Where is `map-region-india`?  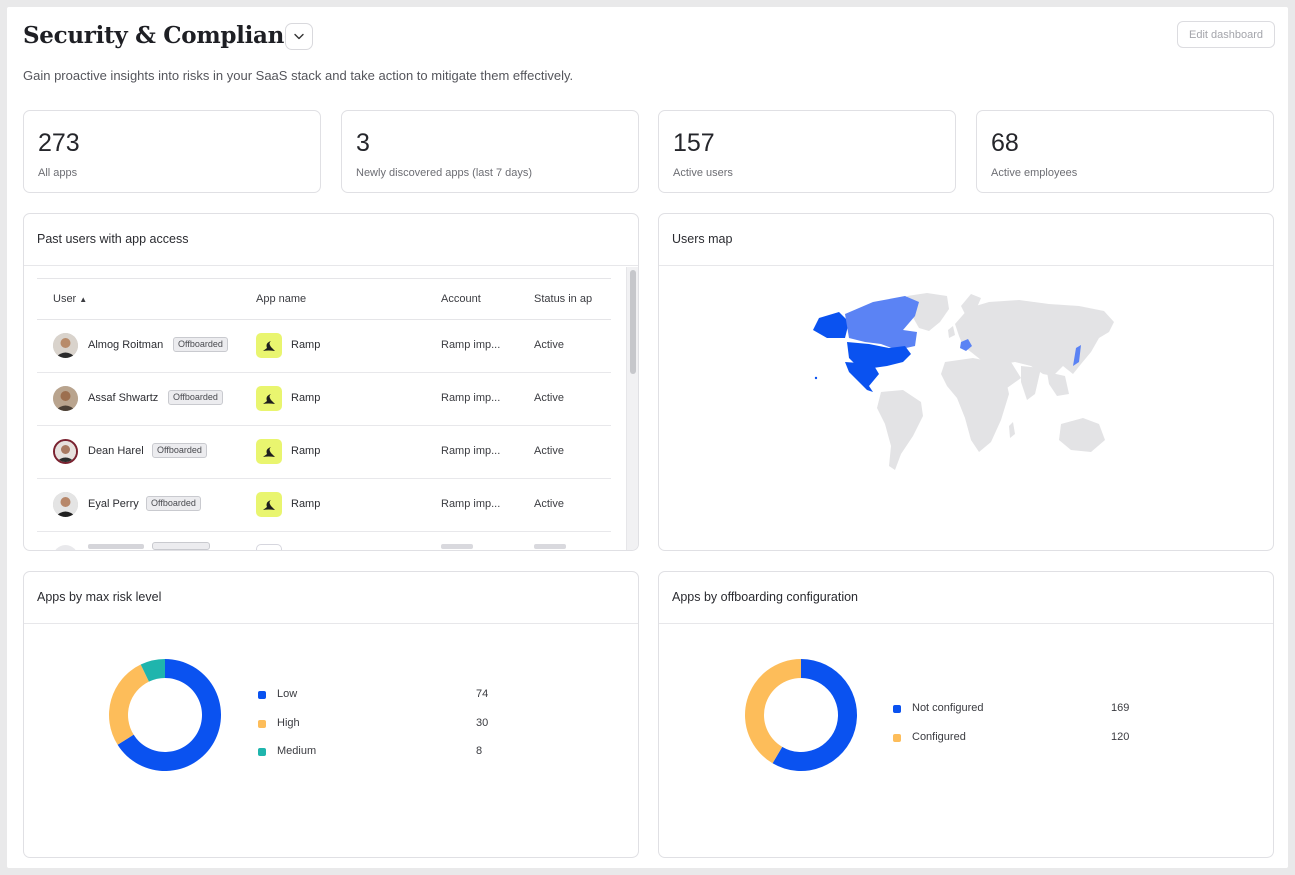 map-region-india is located at coordinates (1031, 383).